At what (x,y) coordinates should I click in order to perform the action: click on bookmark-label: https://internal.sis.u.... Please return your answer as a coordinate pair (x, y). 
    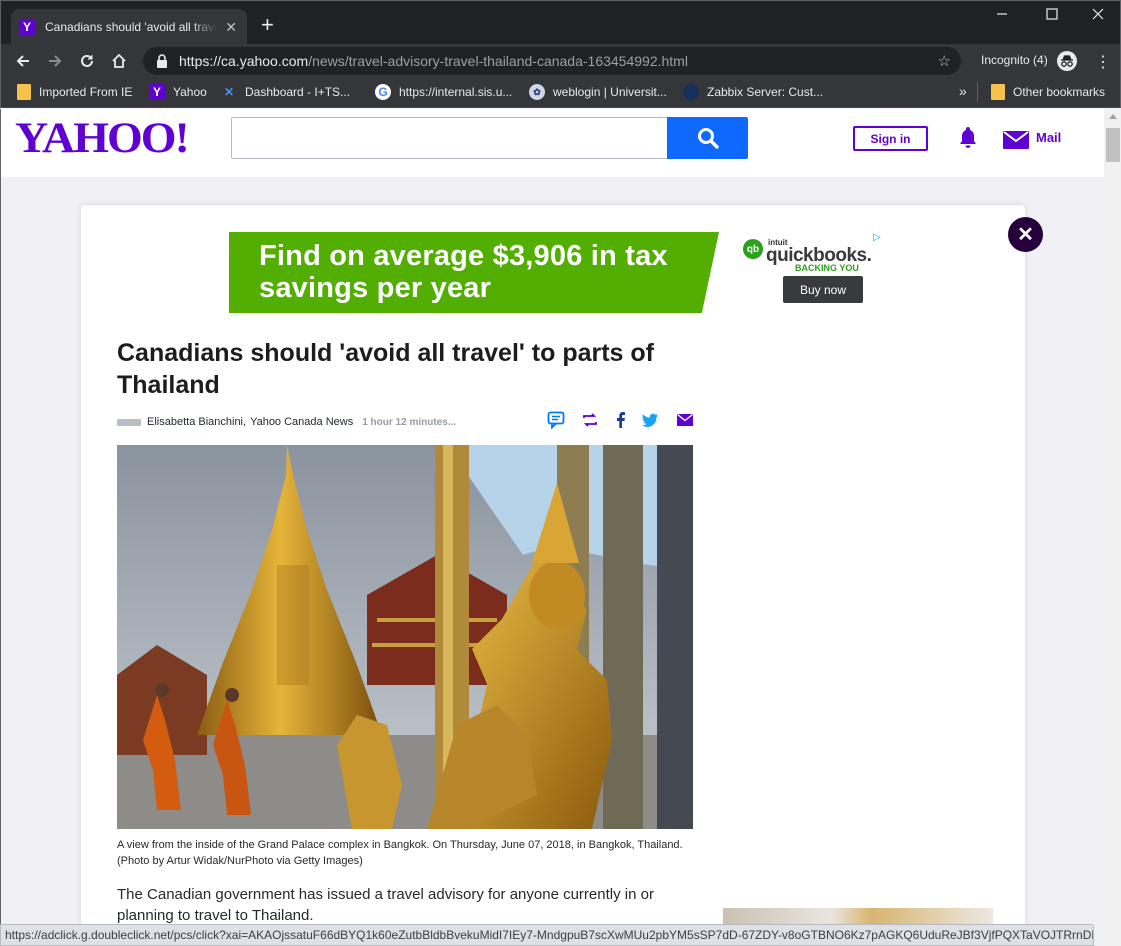
    Looking at the image, I should click on (456, 92).